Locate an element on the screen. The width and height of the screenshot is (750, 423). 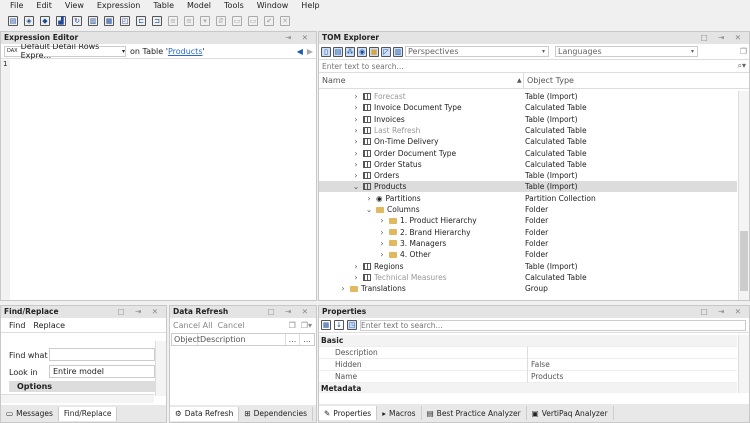
property-row: Hidden False is located at coordinates (528, 365).